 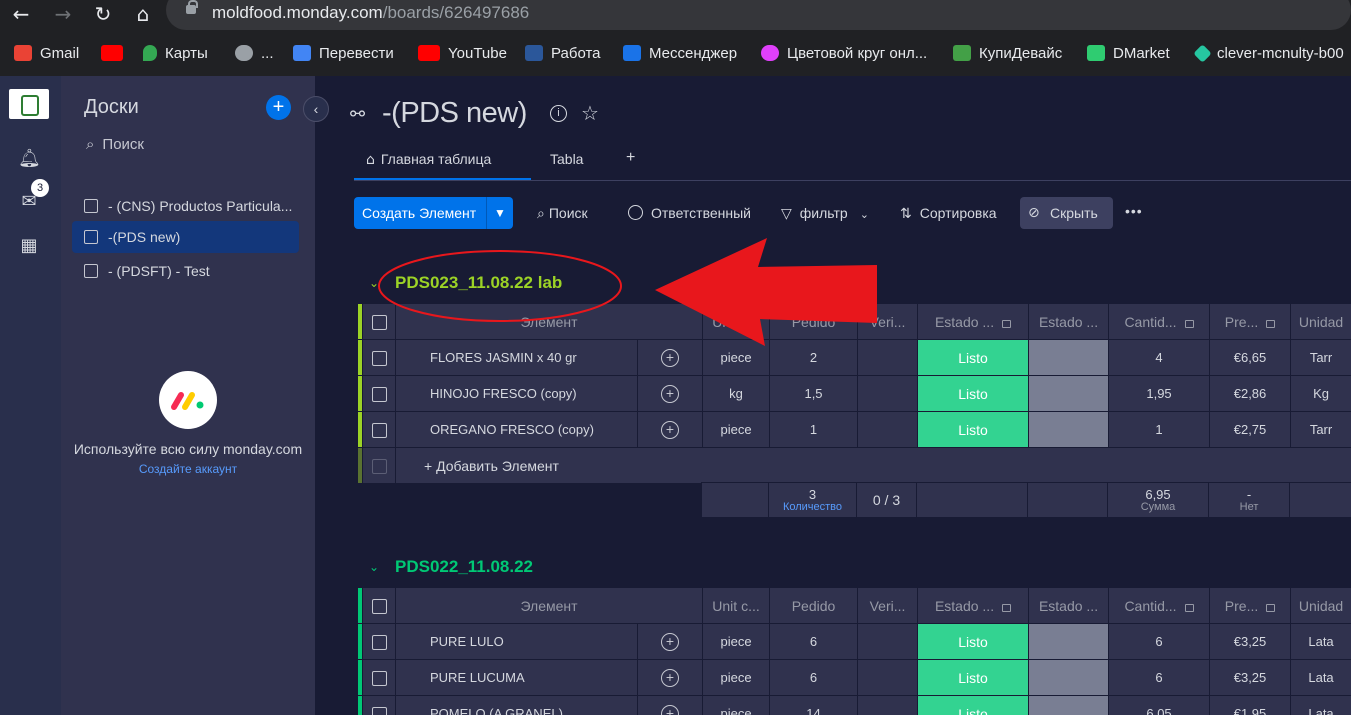 What do you see at coordinates (500, 286) in the screenshot?
I see `annotation-ellipse` at bounding box center [500, 286].